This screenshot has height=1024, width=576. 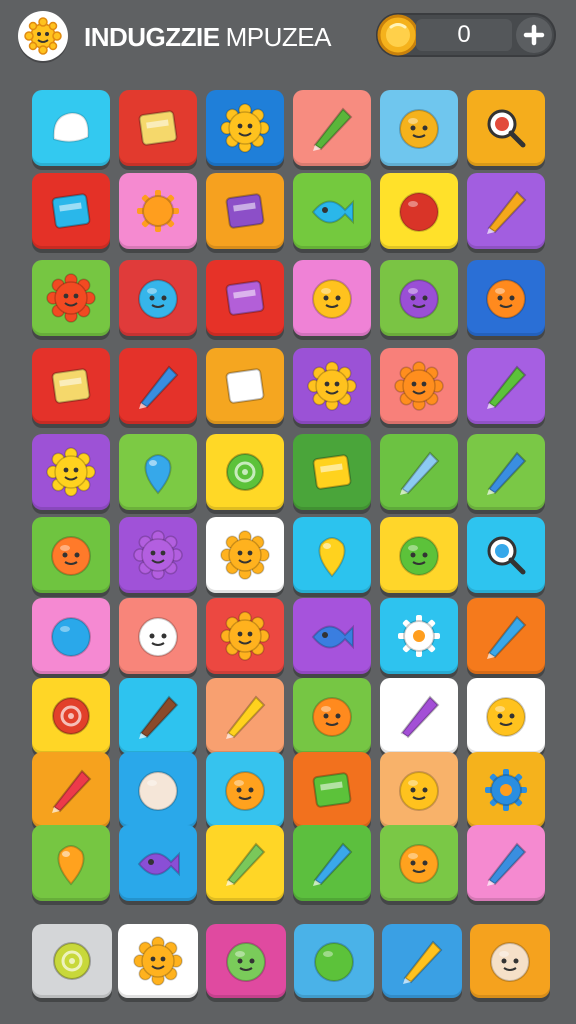 I want to click on lime-donut-icon, so click(x=72, y=961).